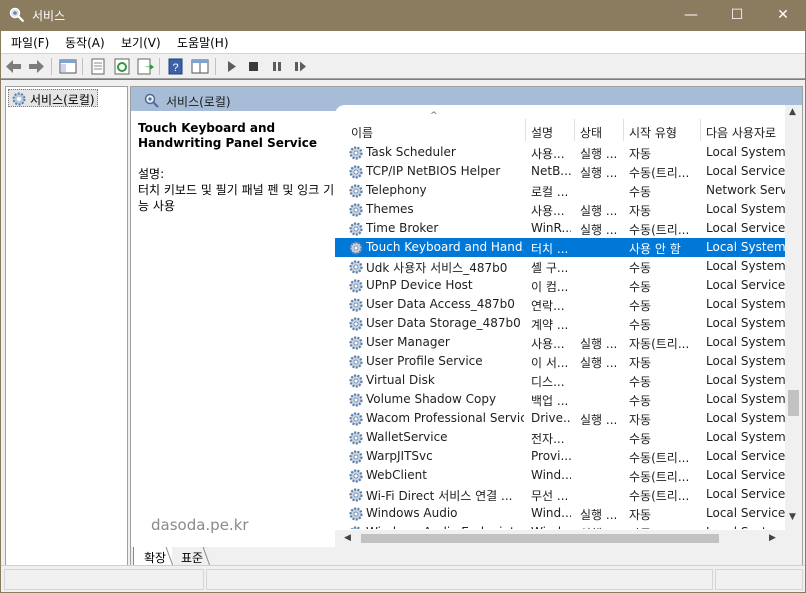 This screenshot has height=593, width=806. Describe the element at coordinates (560, 475) in the screenshot. I see `service-row: WebClient Wind... 수동(트리... Local Service` at that location.